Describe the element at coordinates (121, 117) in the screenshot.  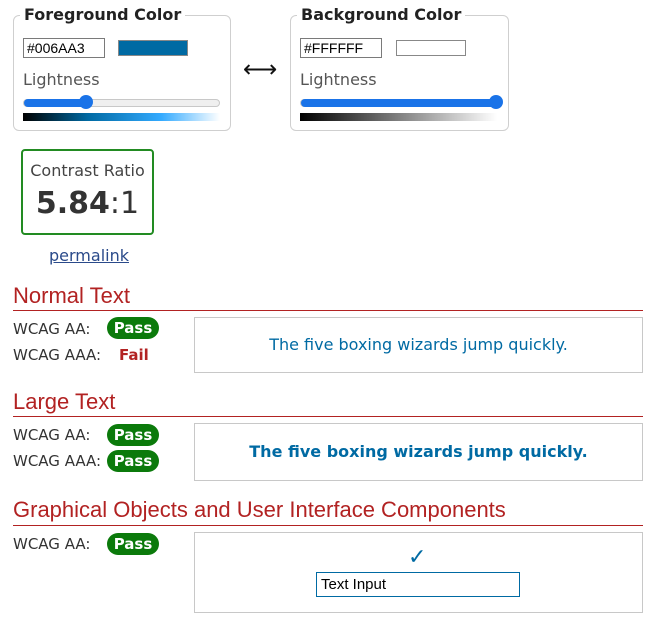
I see `foreground-lightness-gradient` at that location.